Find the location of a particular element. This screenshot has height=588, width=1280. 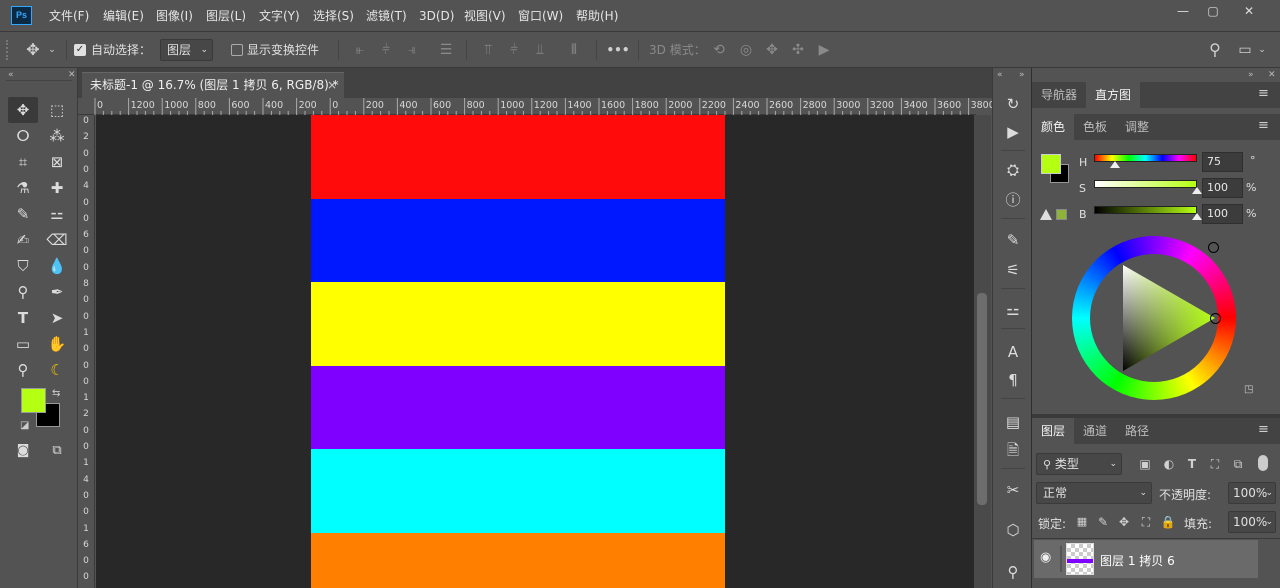

tab-color: 颜色 is located at coordinates (1053, 127).